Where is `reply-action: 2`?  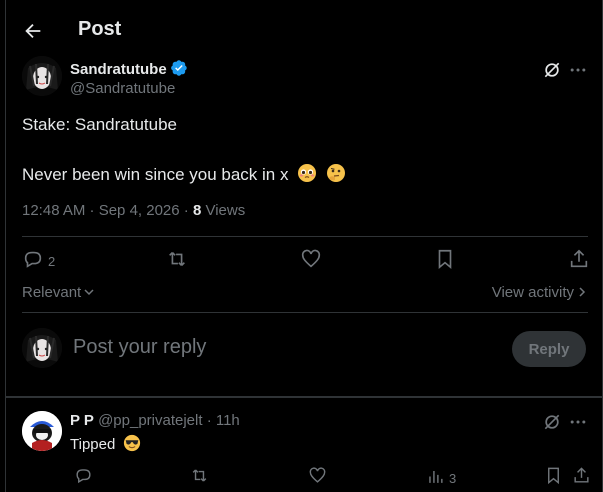 reply-action: 2 is located at coordinates (38, 259).